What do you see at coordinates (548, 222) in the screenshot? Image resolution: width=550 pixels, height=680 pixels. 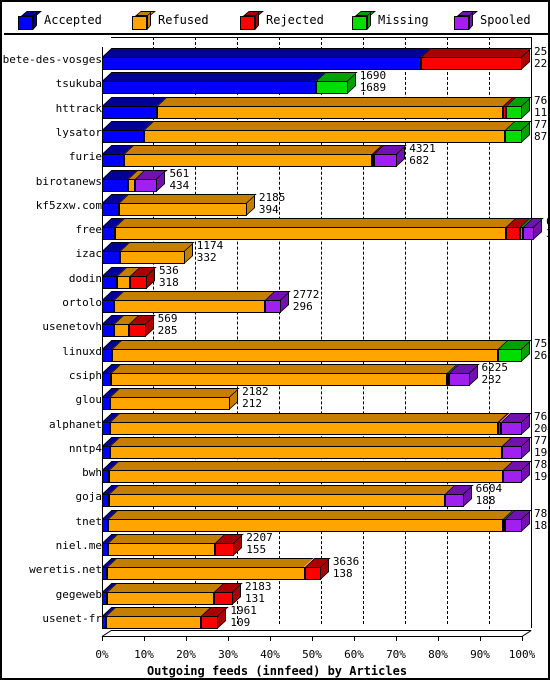 I see `bar-value-total: 6352` at bounding box center [548, 222].